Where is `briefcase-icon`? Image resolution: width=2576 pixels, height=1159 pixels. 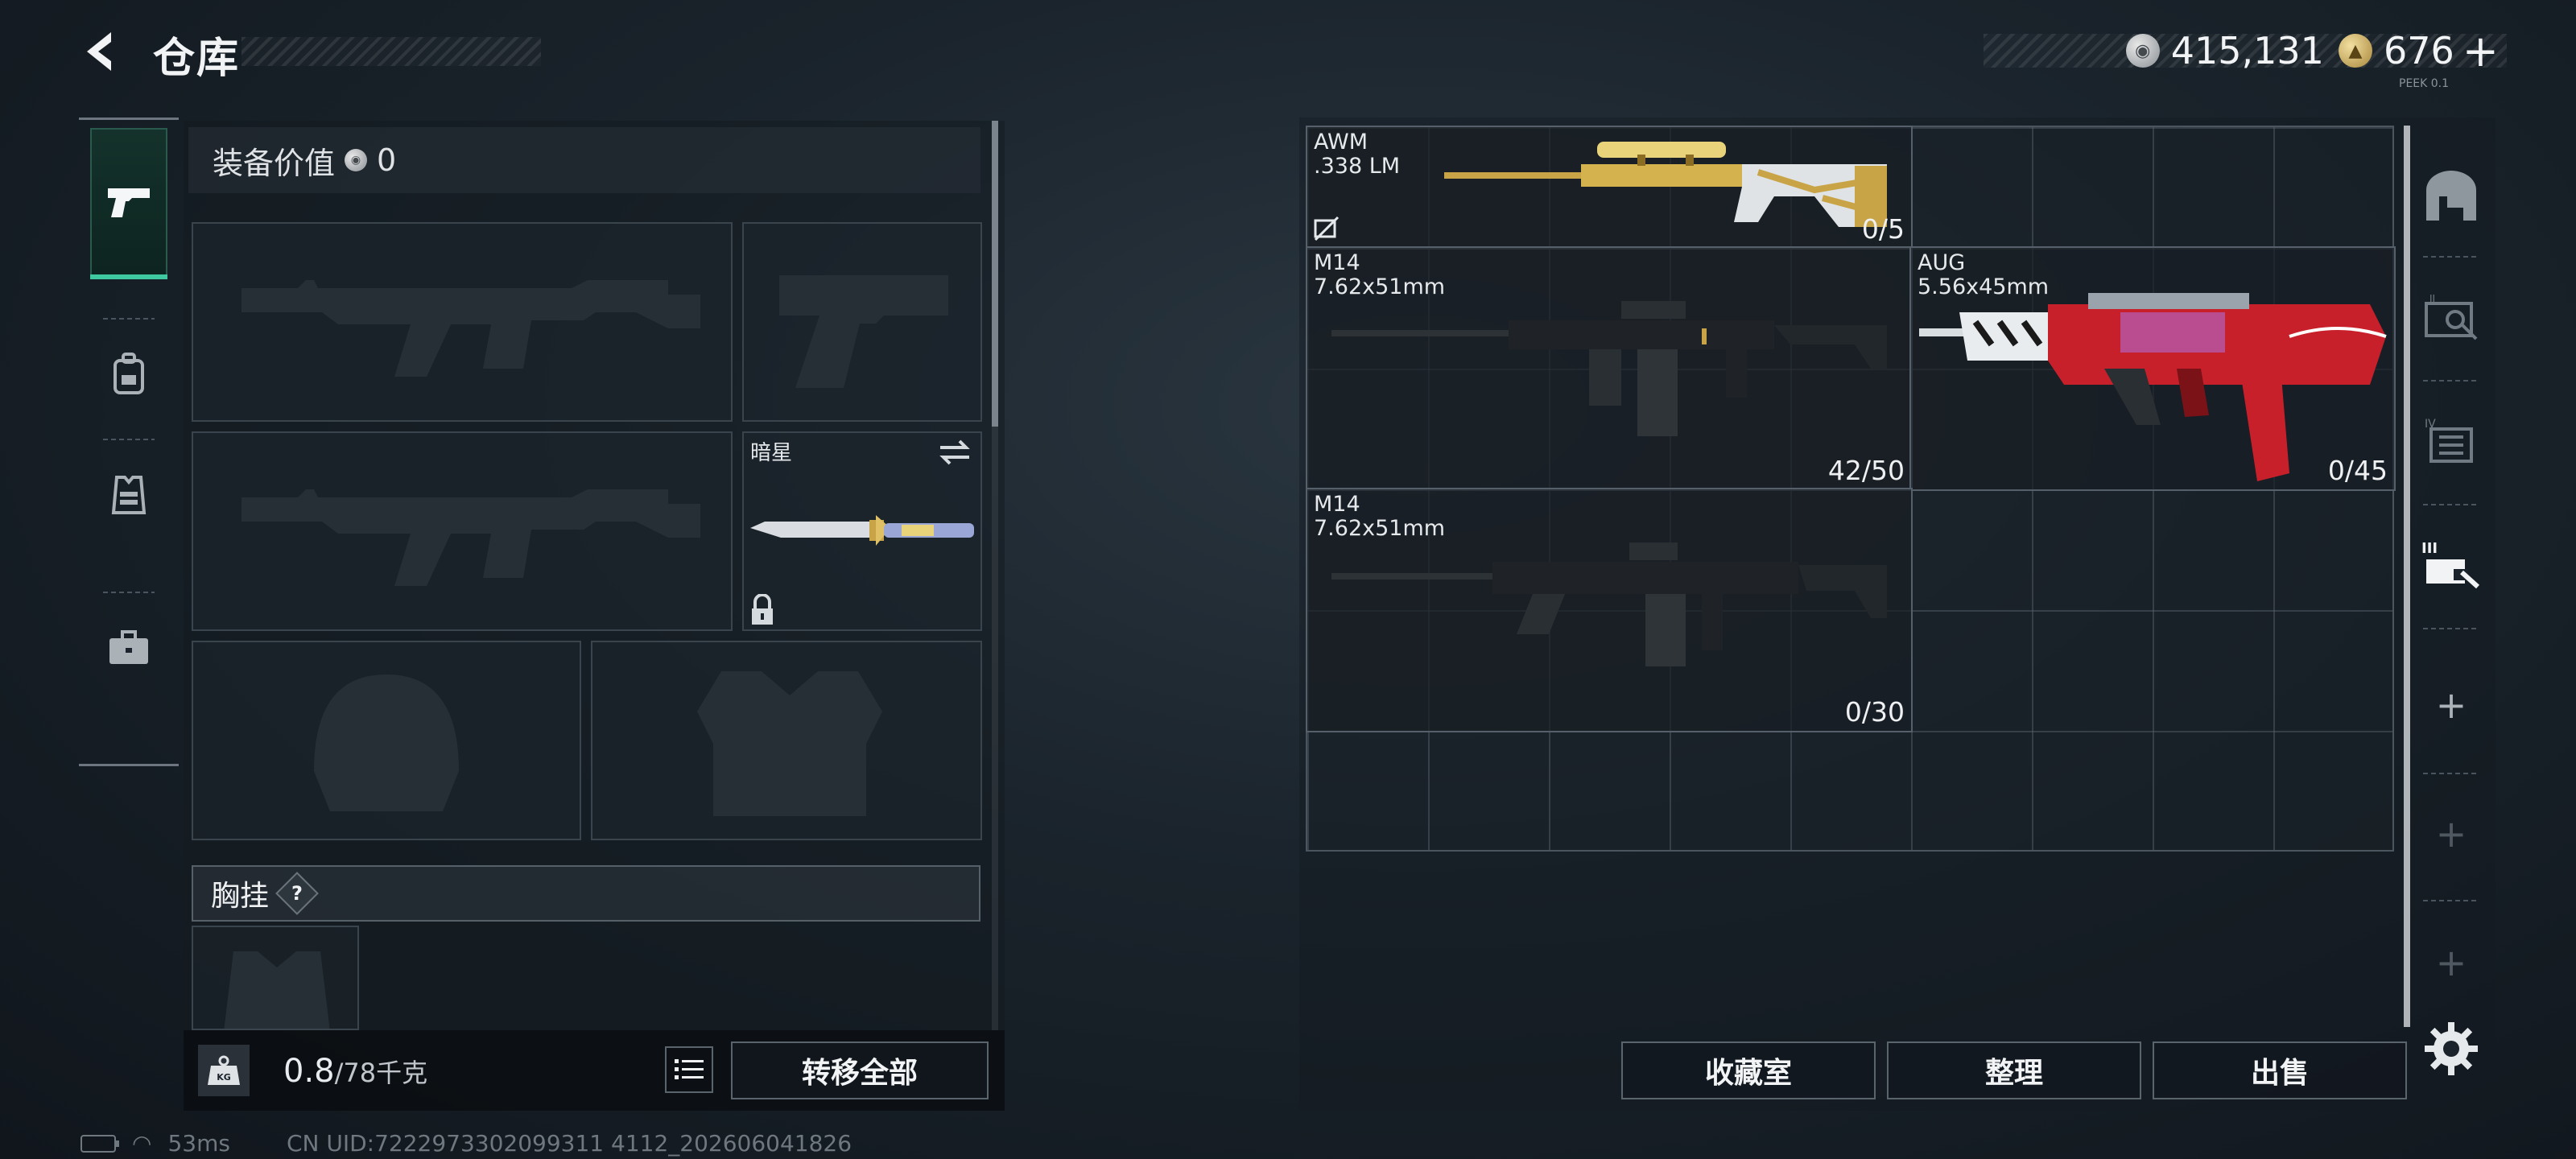
briefcase-icon is located at coordinates (128, 647).